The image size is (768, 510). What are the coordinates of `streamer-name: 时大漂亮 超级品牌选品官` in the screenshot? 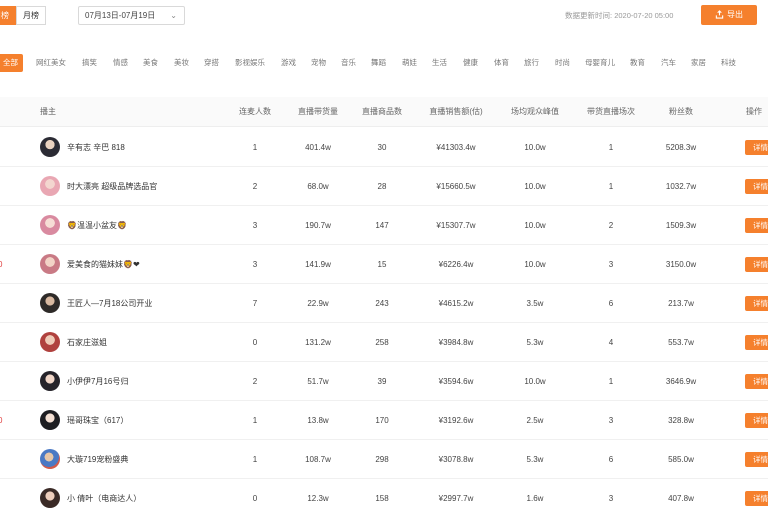 It's located at (112, 186).